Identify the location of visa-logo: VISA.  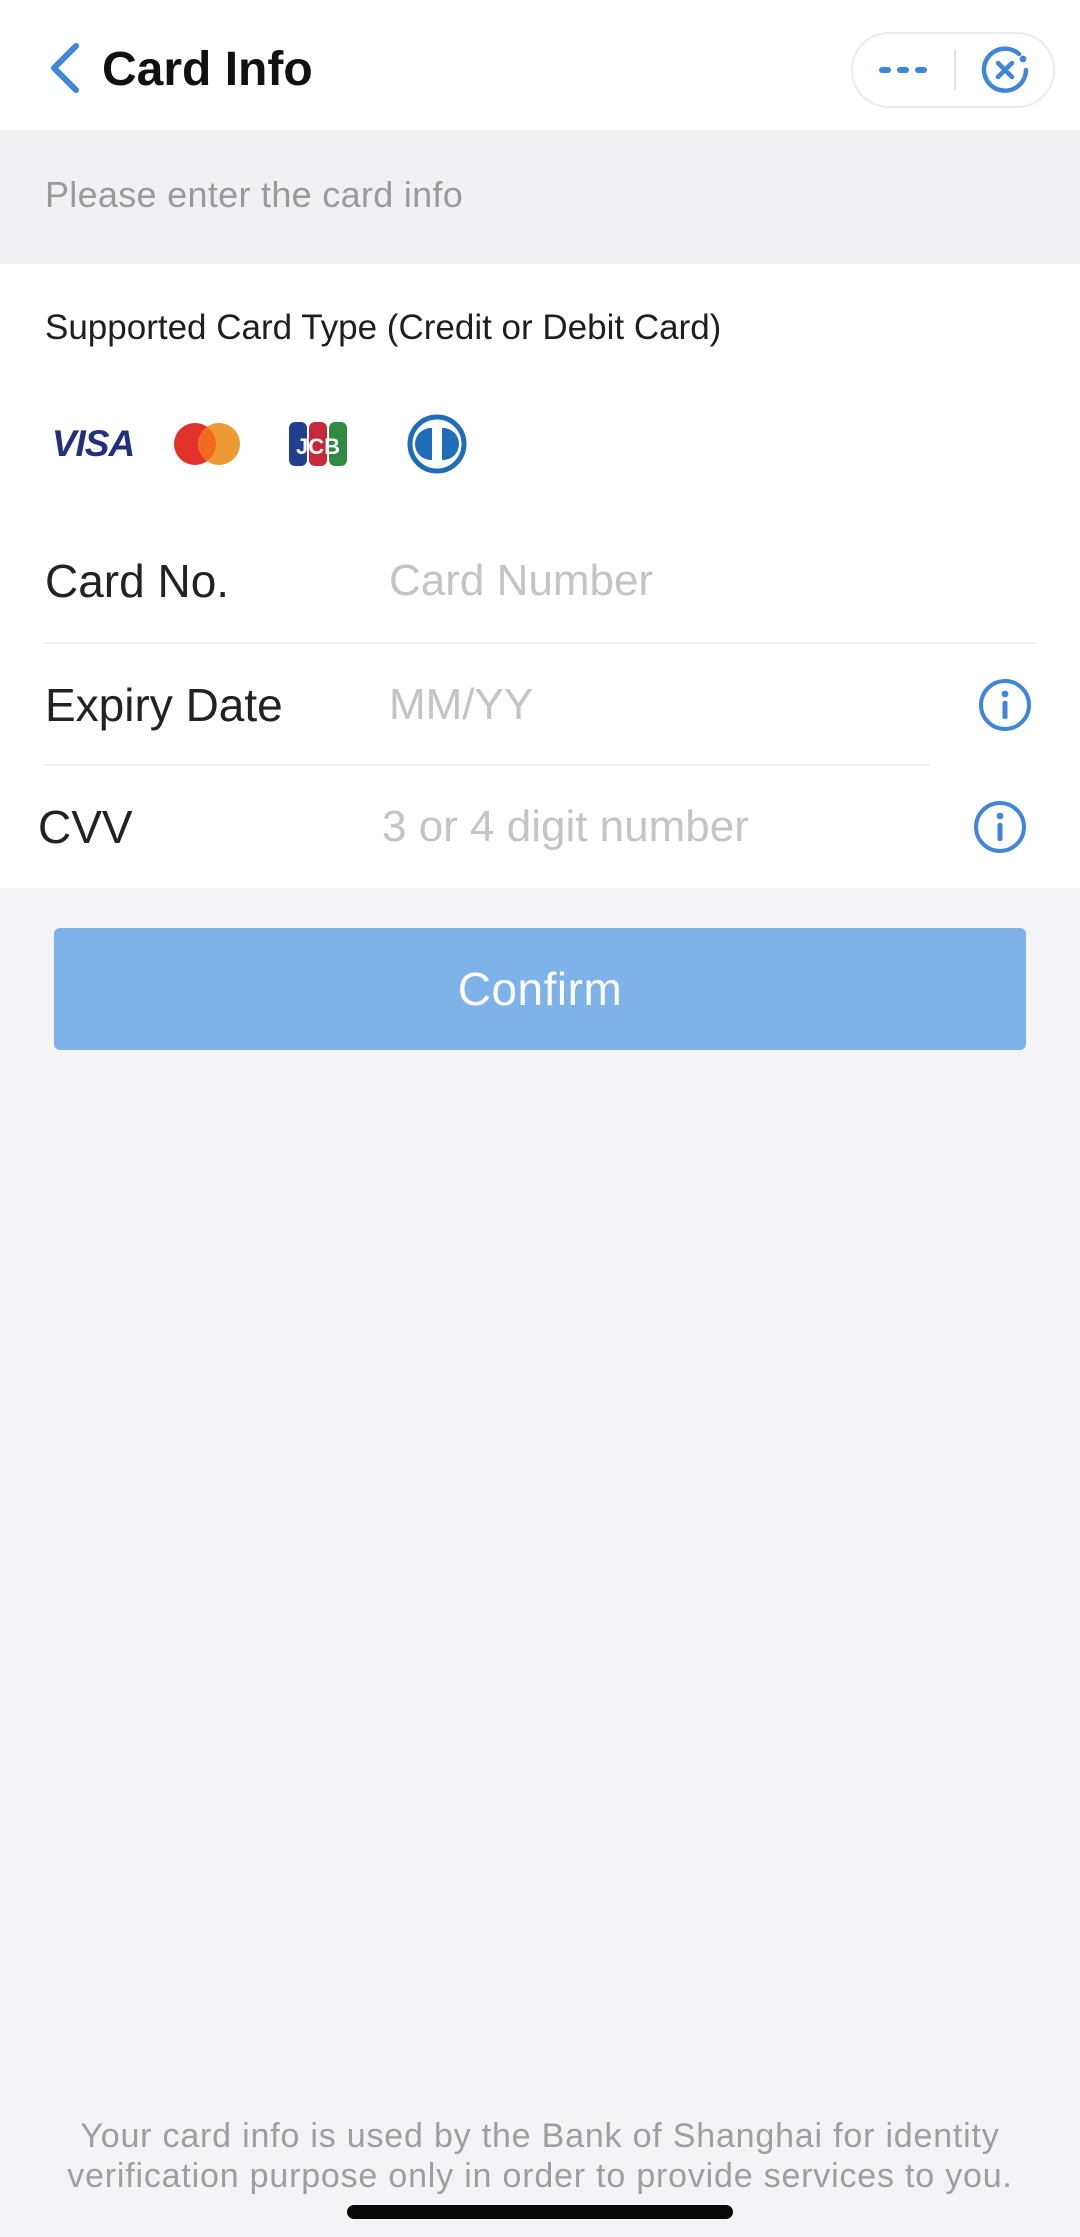
(93, 444).